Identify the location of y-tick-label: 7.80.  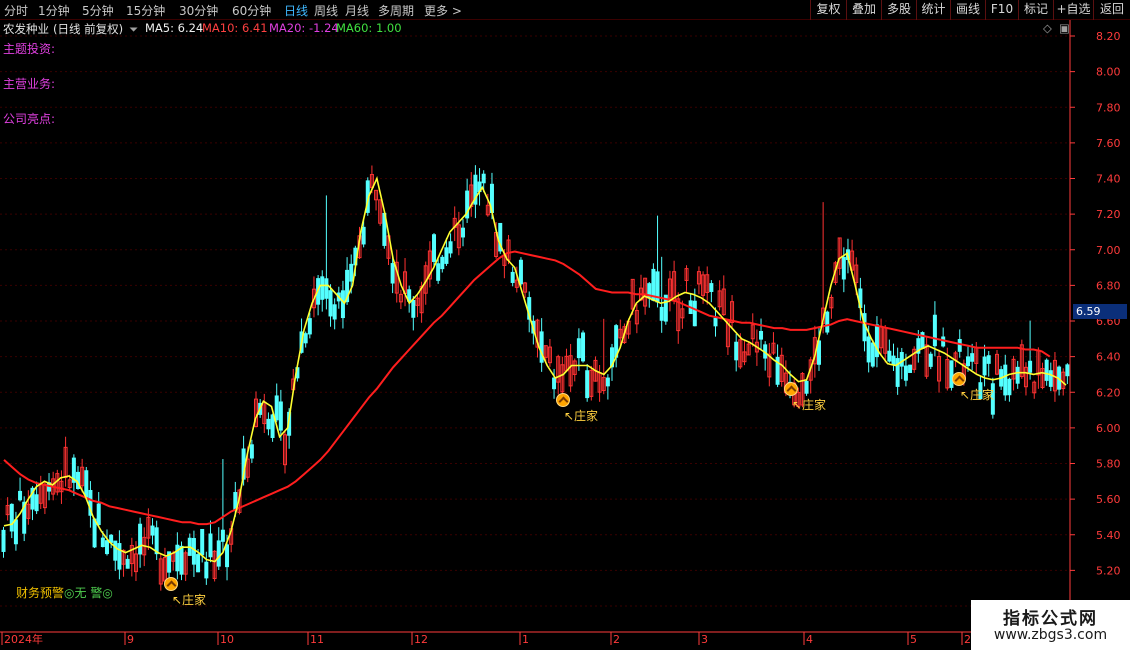
(1108, 107).